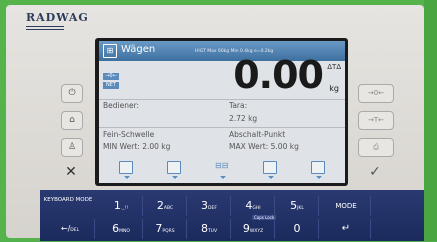 This screenshot has height=242, width=437. I want to click on weight-readout: 0.00, so click(278, 75).